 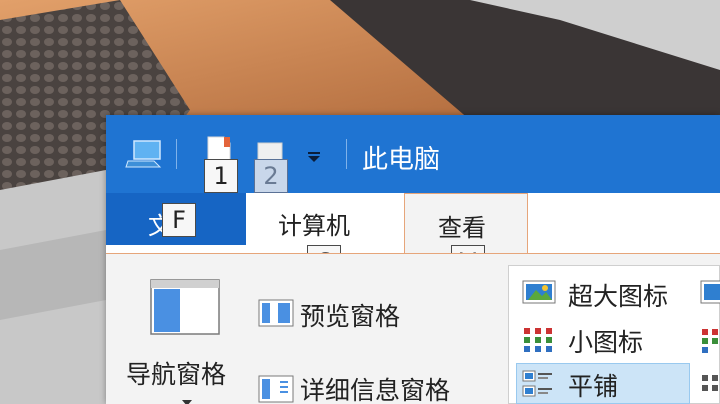 I want to click on tiles-icon, so click(x=539, y=384).